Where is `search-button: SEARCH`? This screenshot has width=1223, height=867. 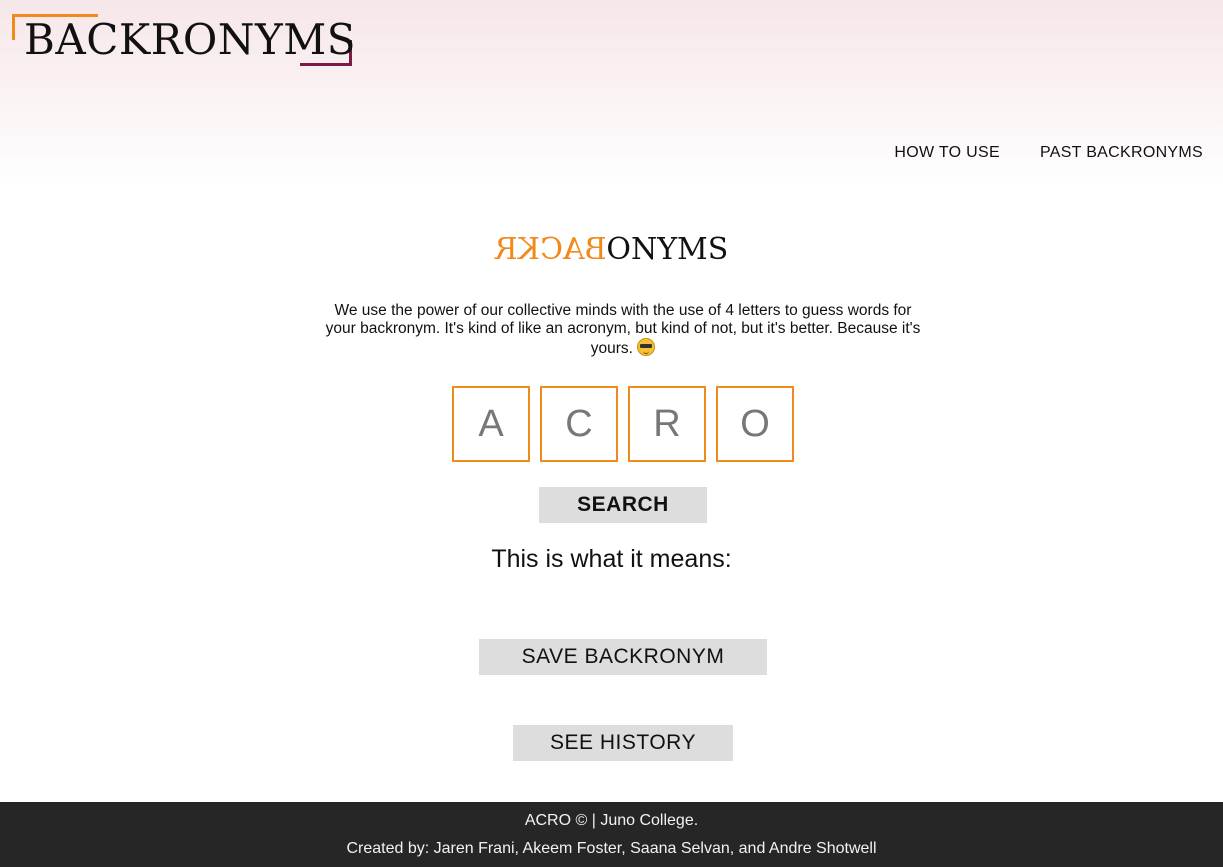 search-button: SEARCH is located at coordinates (623, 505).